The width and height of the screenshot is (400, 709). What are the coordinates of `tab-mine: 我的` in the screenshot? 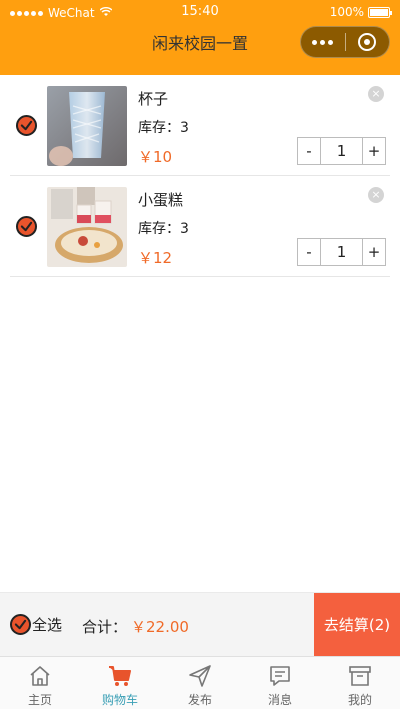 It's located at (360, 683).